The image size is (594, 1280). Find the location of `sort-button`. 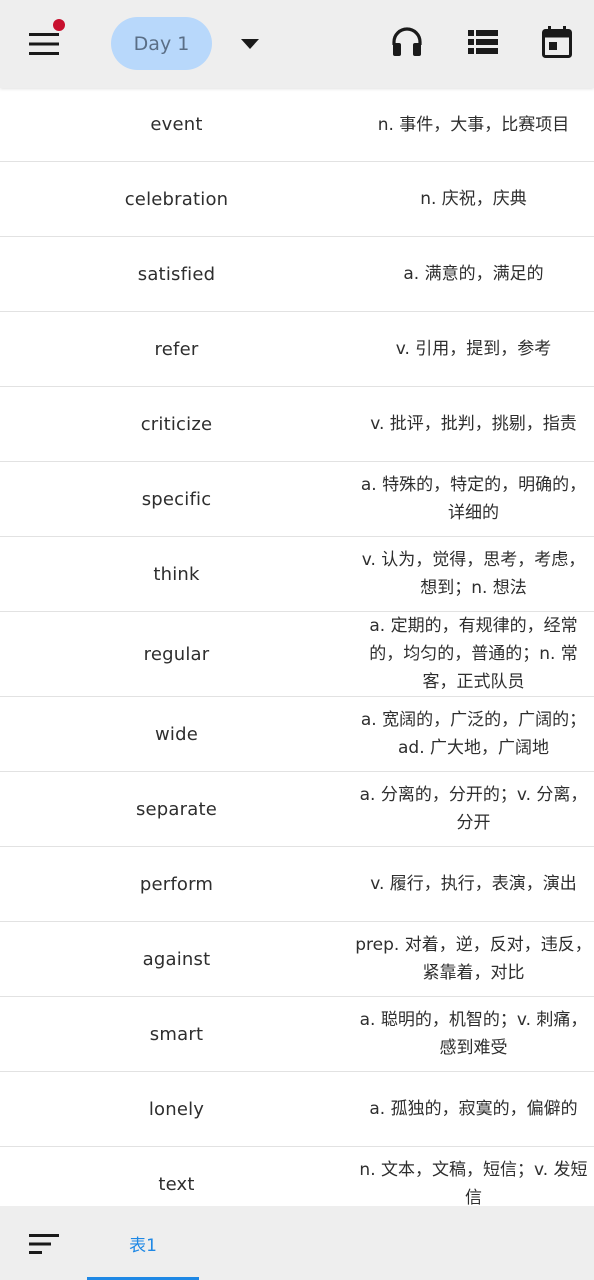

sort-button is located at coordinates (44, 1244).